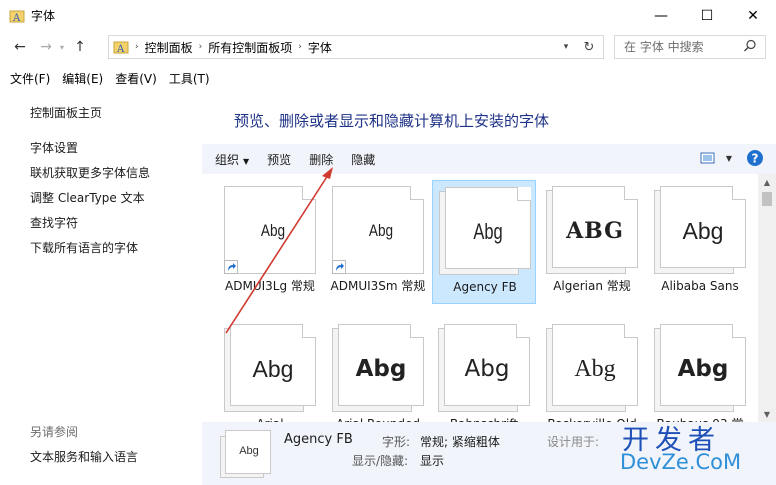 The height and width of the screenshot is (485, 776). What do you see at coordinates (700, 286) in the screenshot?
I see `font-name-label: Alibaba Sans` at bounding box center [700, 286].